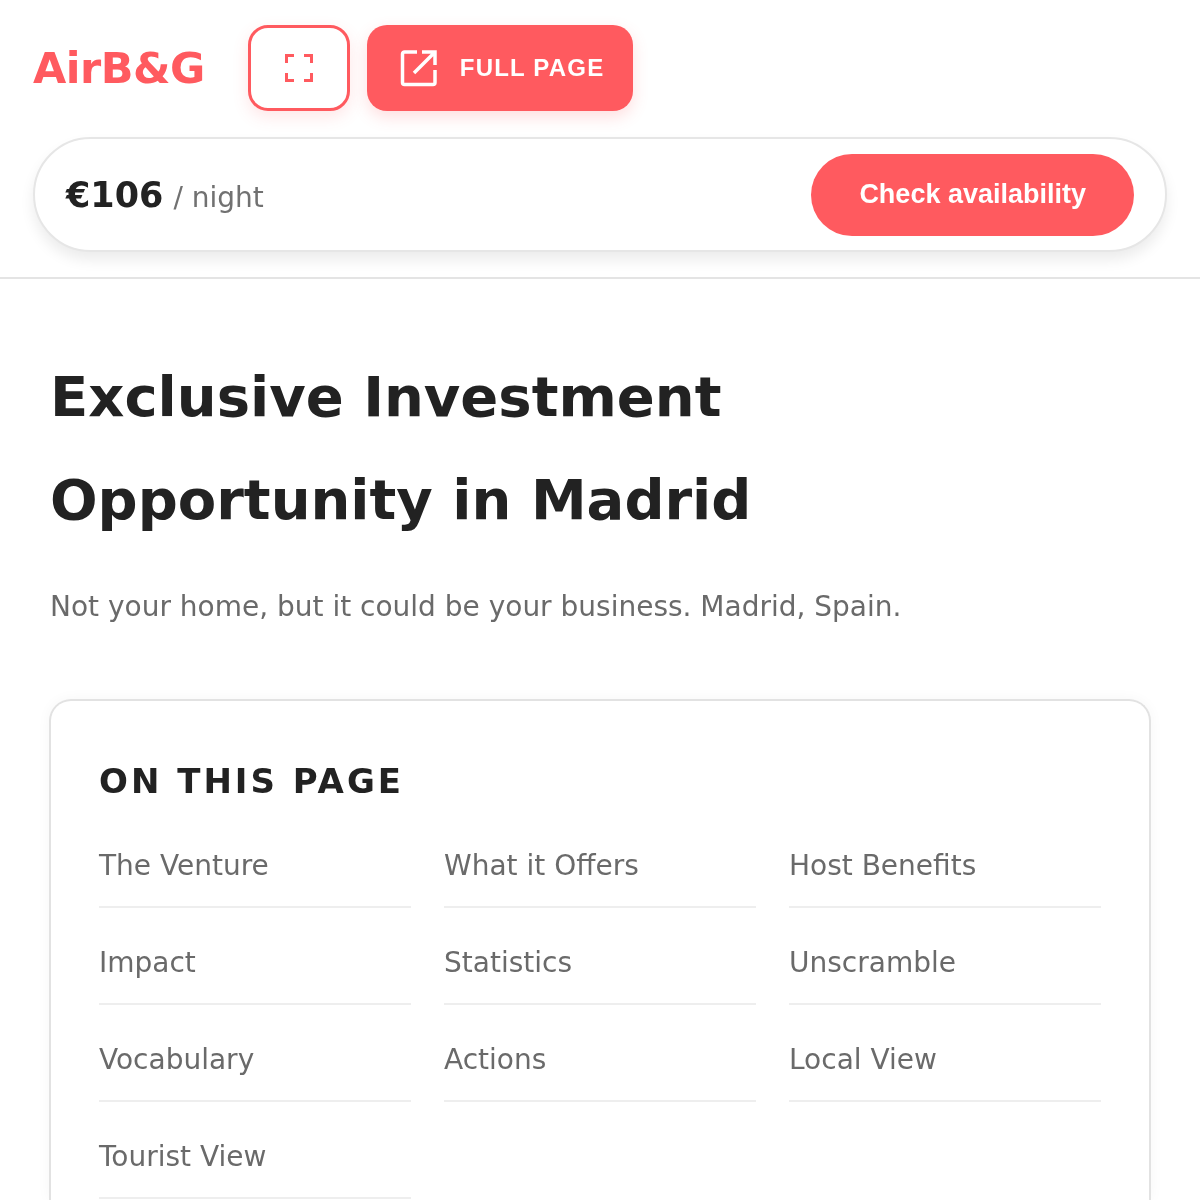 Image resolution: width=1200 pixels, height=1200 pixels. What do you see at coordinates (255, 1072) in the screenshot?
I see `toc-link: Vocabulary` at bounding box center [255, 1072].